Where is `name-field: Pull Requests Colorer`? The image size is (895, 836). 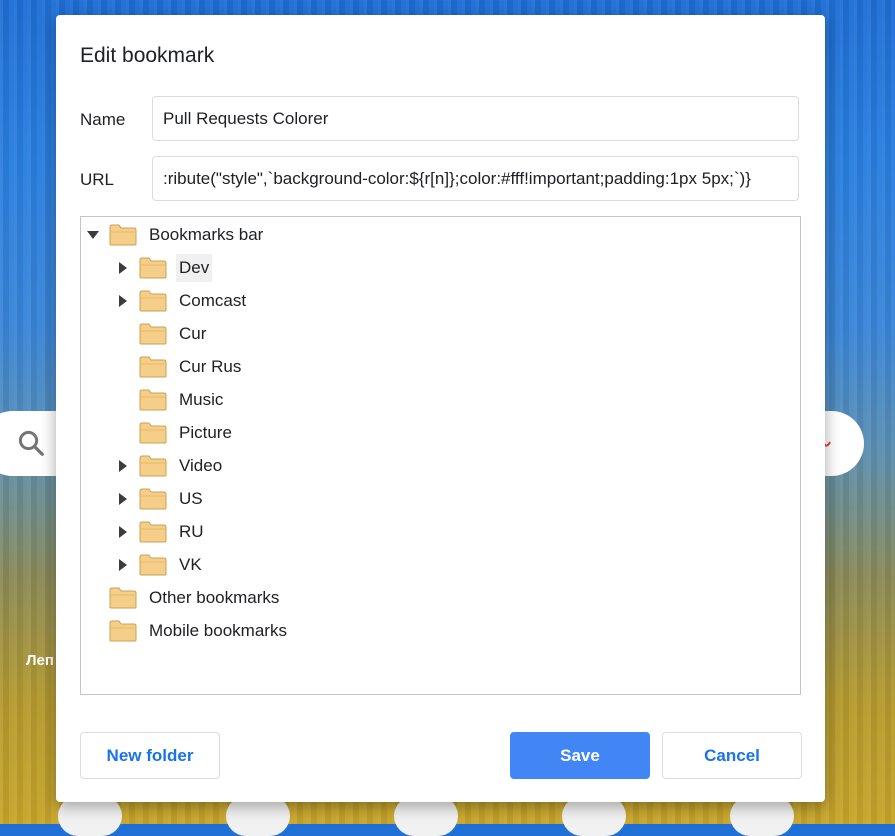
name-field: Pull Requests Colorer is located at coordinates (475, 118).